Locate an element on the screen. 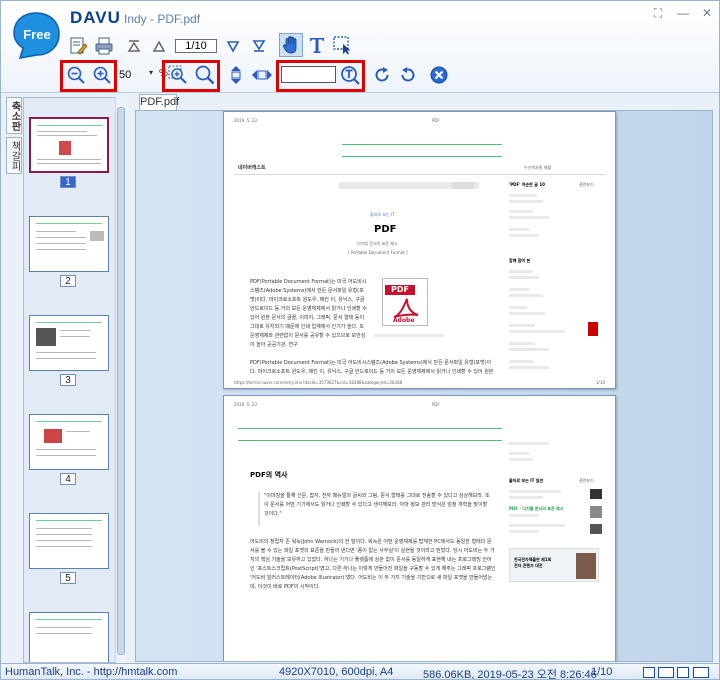 The width and height of the screenshot is (720, 680). page2-date: 2019. 5. 23 is located at coordinates (245, 404).